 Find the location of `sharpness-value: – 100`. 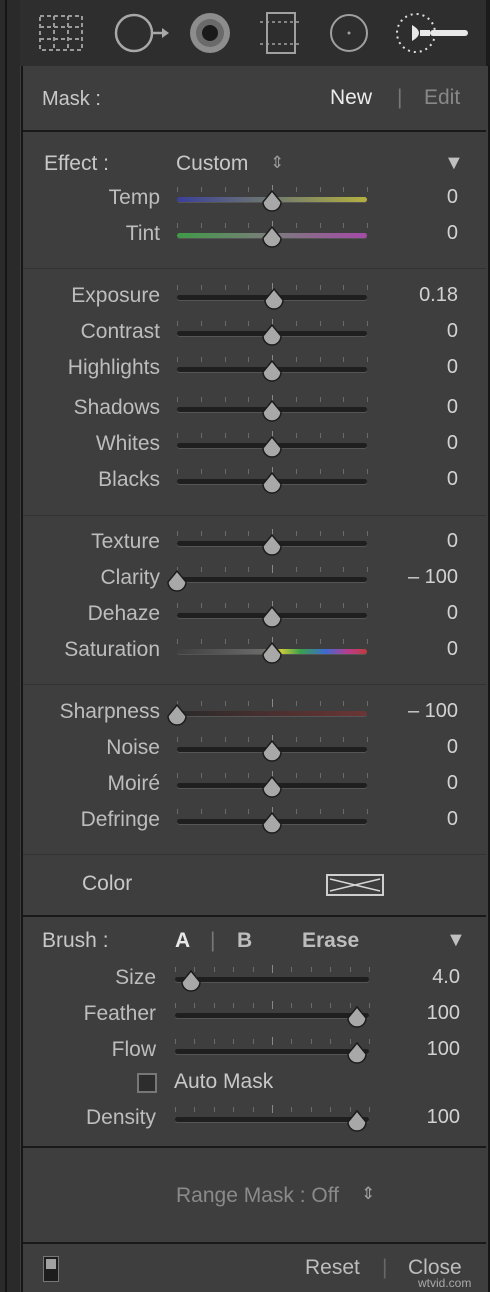

sharpness-value: – 100 is located at coordinates (433, 711).